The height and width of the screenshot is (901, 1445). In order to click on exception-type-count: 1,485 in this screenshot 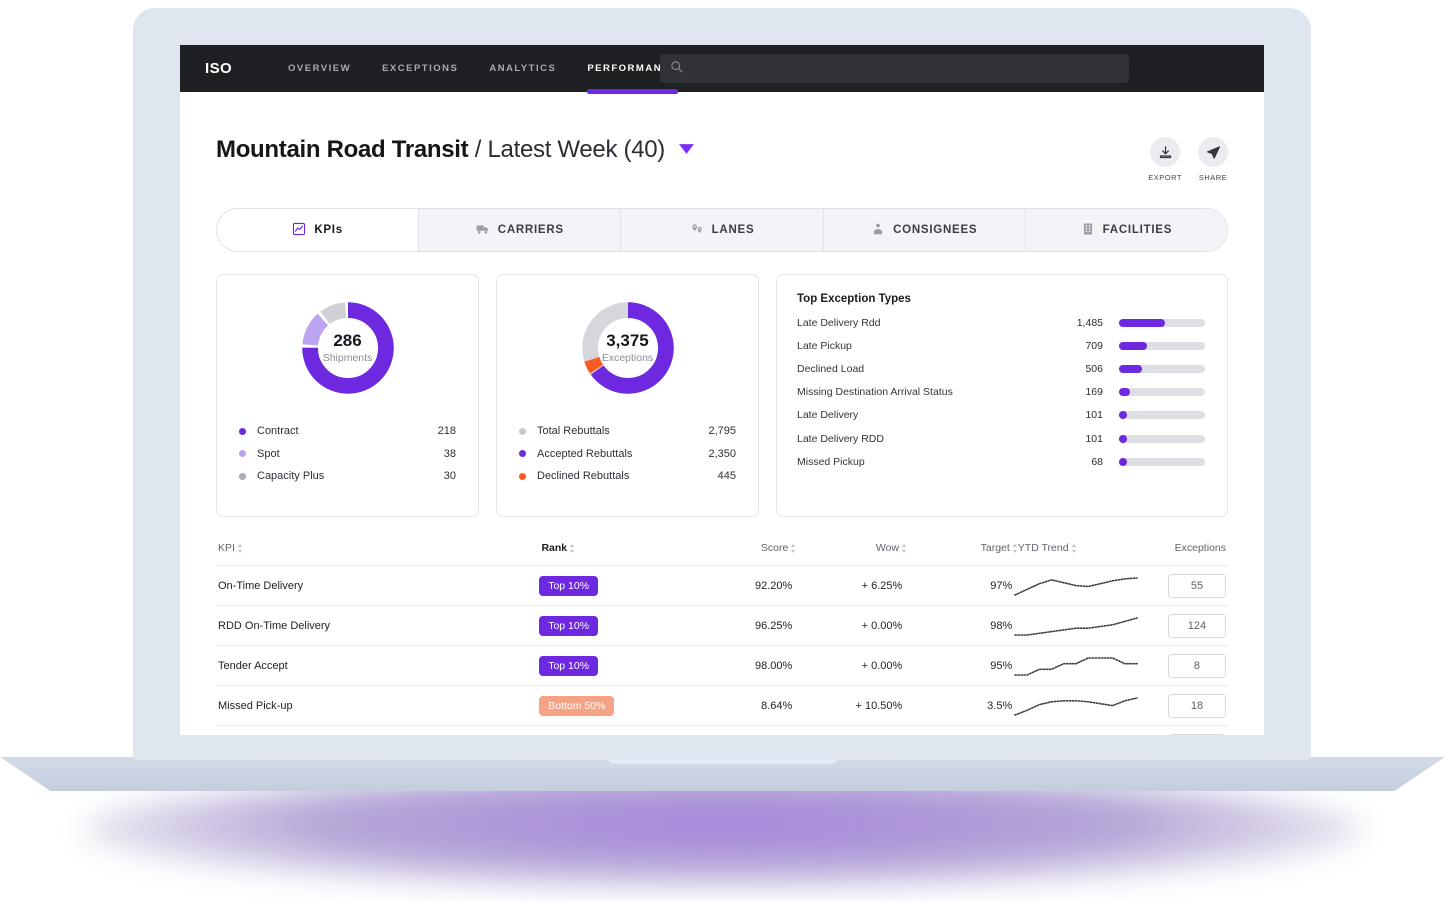, I will do `click(1089, 322)`.